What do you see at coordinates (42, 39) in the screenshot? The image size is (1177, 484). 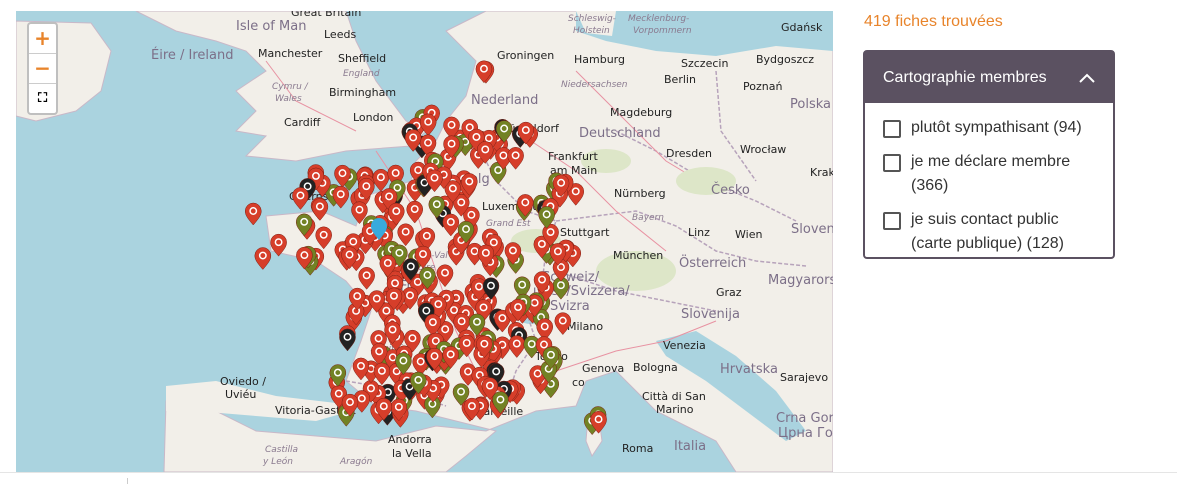 I see `zoom-in-button: +` at bounding box center [42, 39].